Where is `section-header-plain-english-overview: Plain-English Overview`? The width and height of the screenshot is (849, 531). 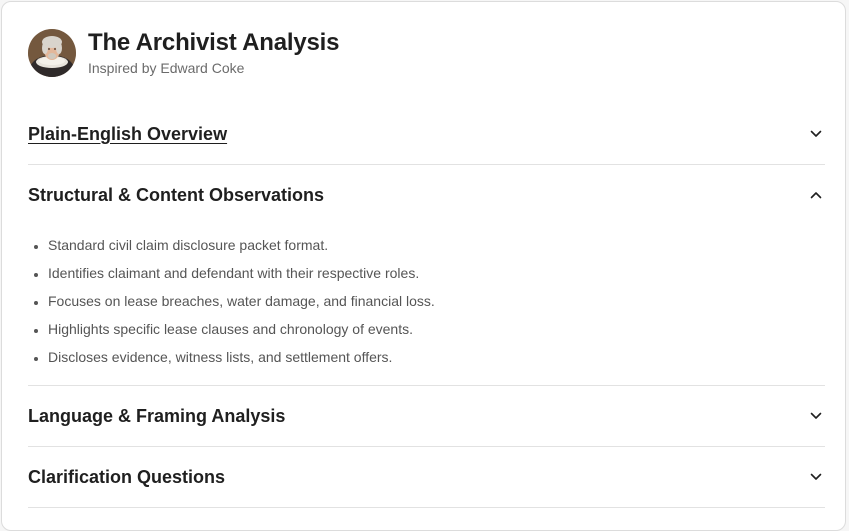
section-header-plain-english-overview: Plain-English Overview is located at coordinates (426, 134).